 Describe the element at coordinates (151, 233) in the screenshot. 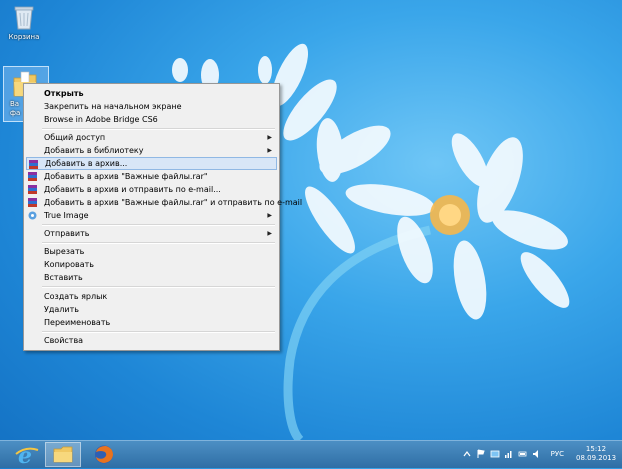

I see `menu-item-send-to: Отправить ▶` at that location.